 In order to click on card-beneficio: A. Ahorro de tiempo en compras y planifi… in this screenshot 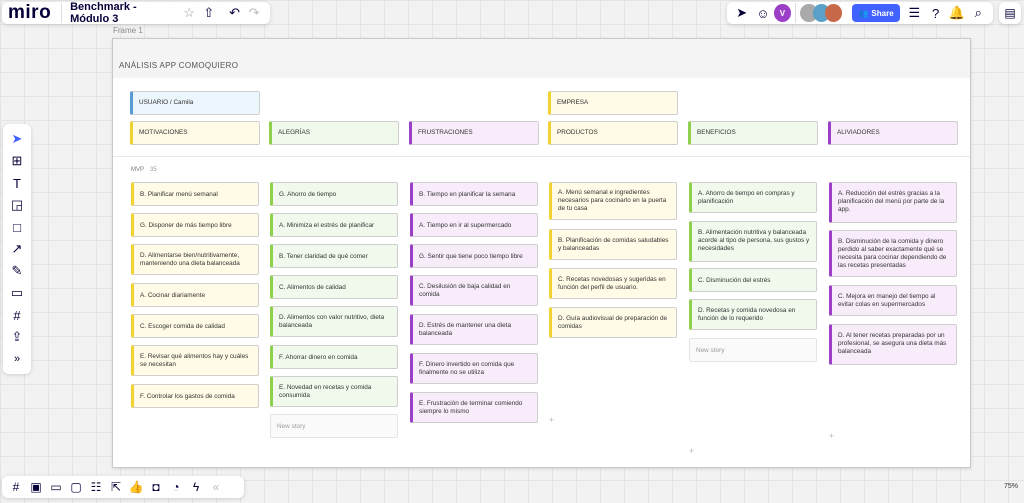, I will do `click(753, 197)`.